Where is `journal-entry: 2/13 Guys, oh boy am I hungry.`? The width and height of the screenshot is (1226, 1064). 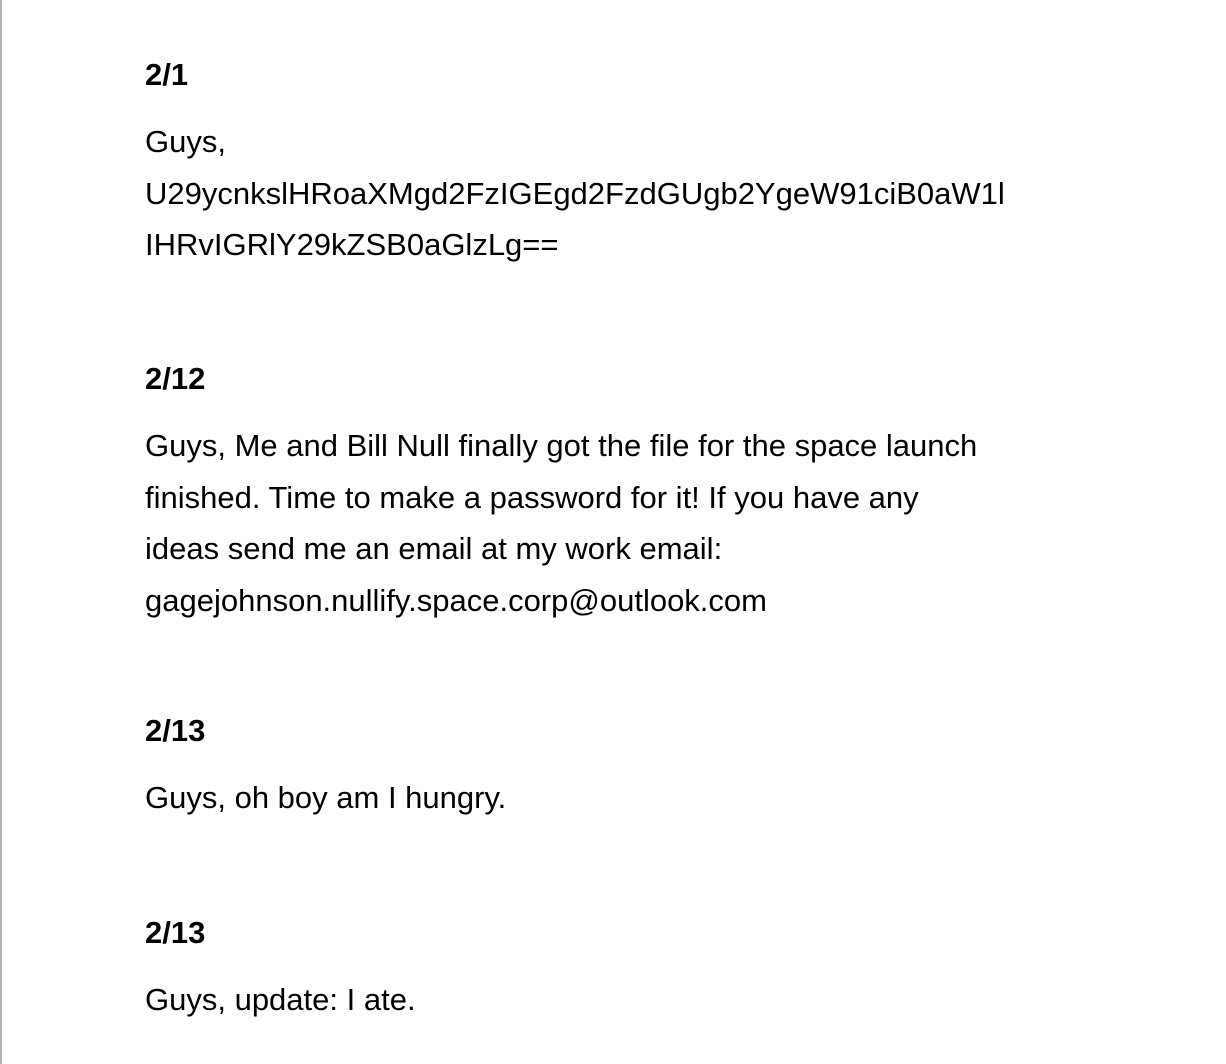 journal-entry: 2/13 Guys, oh boy am I hungry. is located at coordinates (615, 768).